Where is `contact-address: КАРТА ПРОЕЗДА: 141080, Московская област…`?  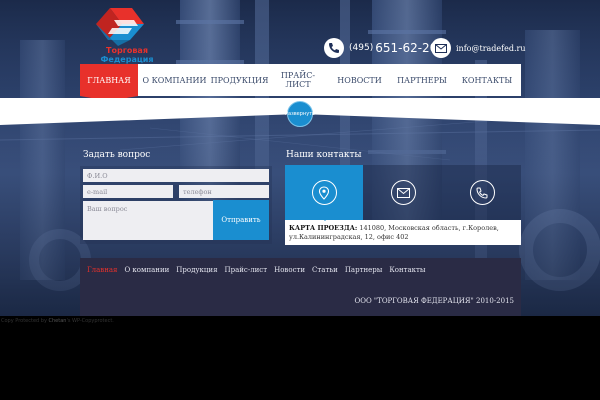
contact-address: КАРТА ПРОЕЗДА: 141080, Московская област… is located at coordinates (403, 232).